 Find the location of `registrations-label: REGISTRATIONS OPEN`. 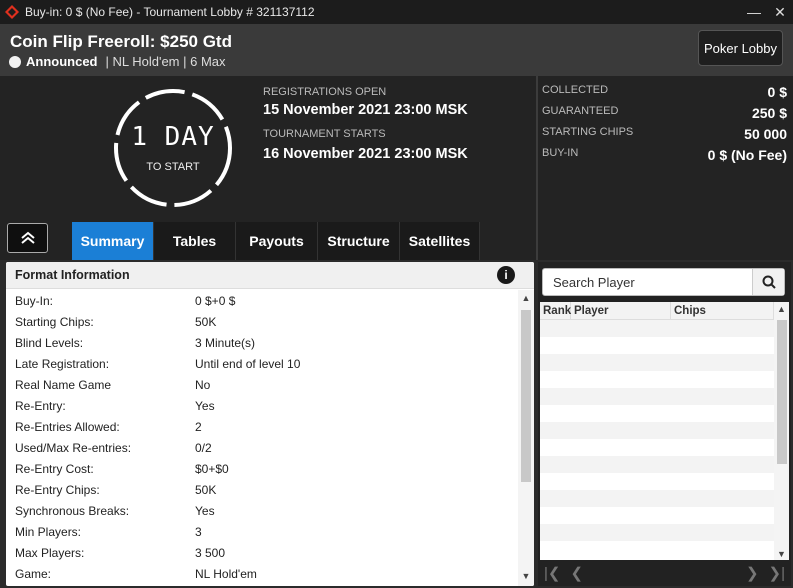

registrations-label: REGISTRATIONS OPEN is located at coordinates (325, 92).